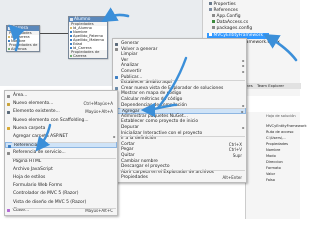 This screenshot has width=320, height=240. I want to click on shortcut-text: Ctrl+Mayús+A, so click(98, 104).